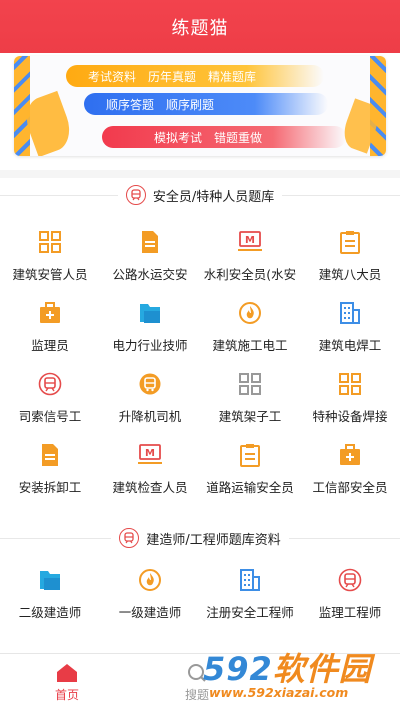 This screenshot has height=711, width=400. I want to click on section-title: 安全员/特种人员题库, so click(213, 197).